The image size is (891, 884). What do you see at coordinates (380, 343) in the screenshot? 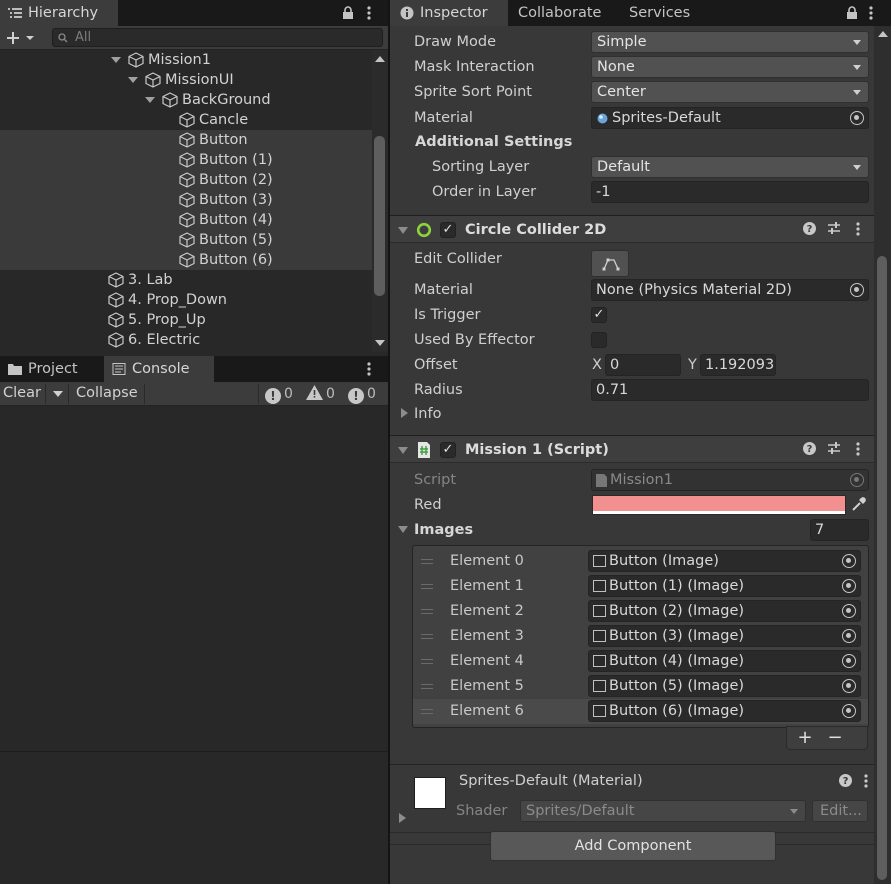
I see `scroll-down-icon` at bounding box center [380, 343].